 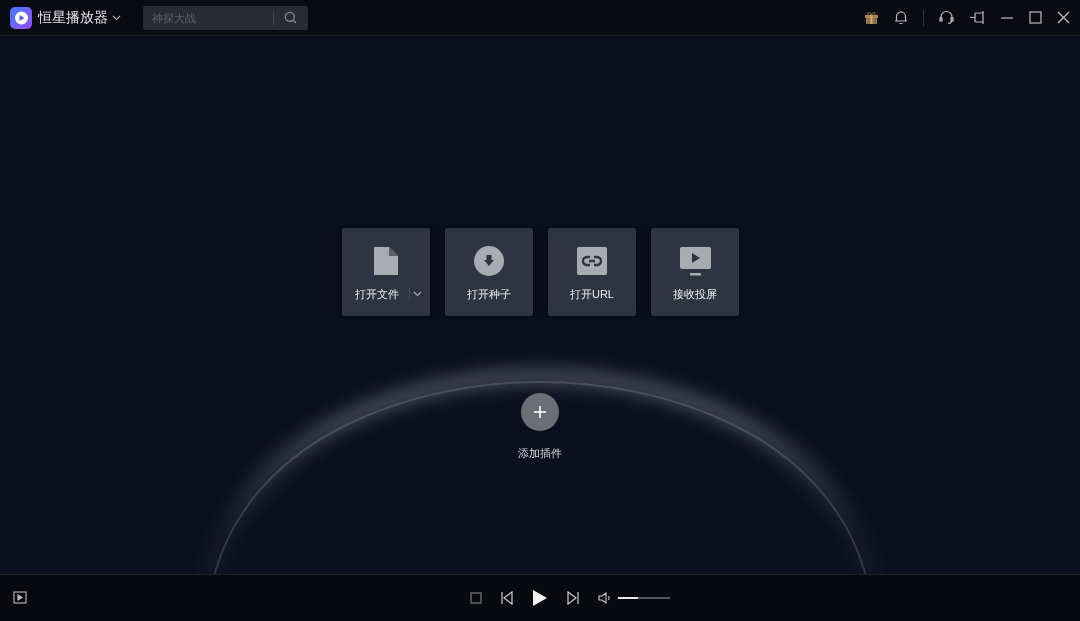 What do you see at coordinates (476, 598) in the screenshot?
I see `stop-icon` at bounding box center [476, 598].